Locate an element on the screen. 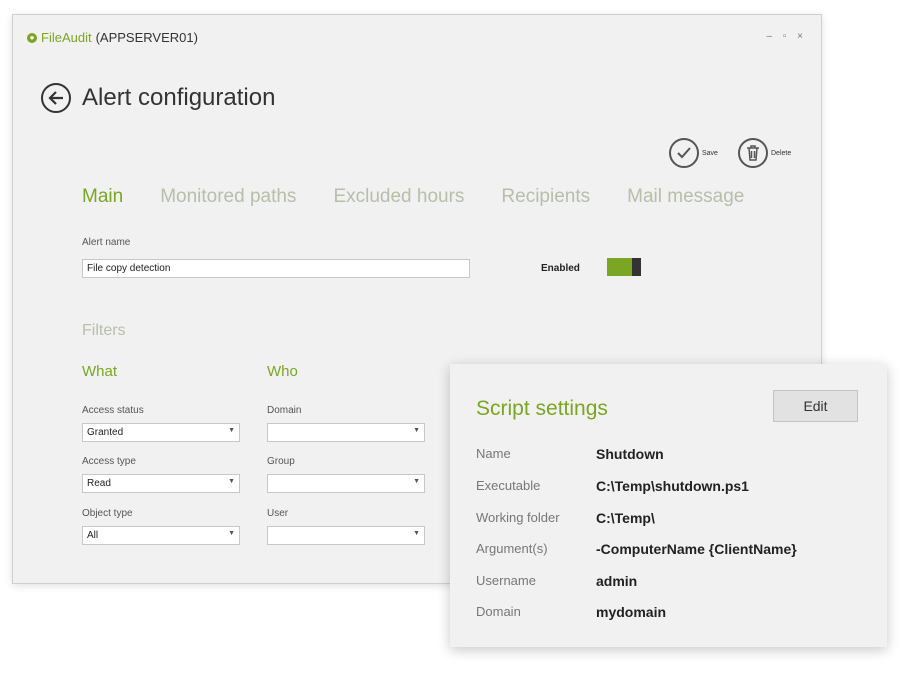 This screenshot has width=901, height=673. arrow-left-icon is located at coordinates (55, 98).